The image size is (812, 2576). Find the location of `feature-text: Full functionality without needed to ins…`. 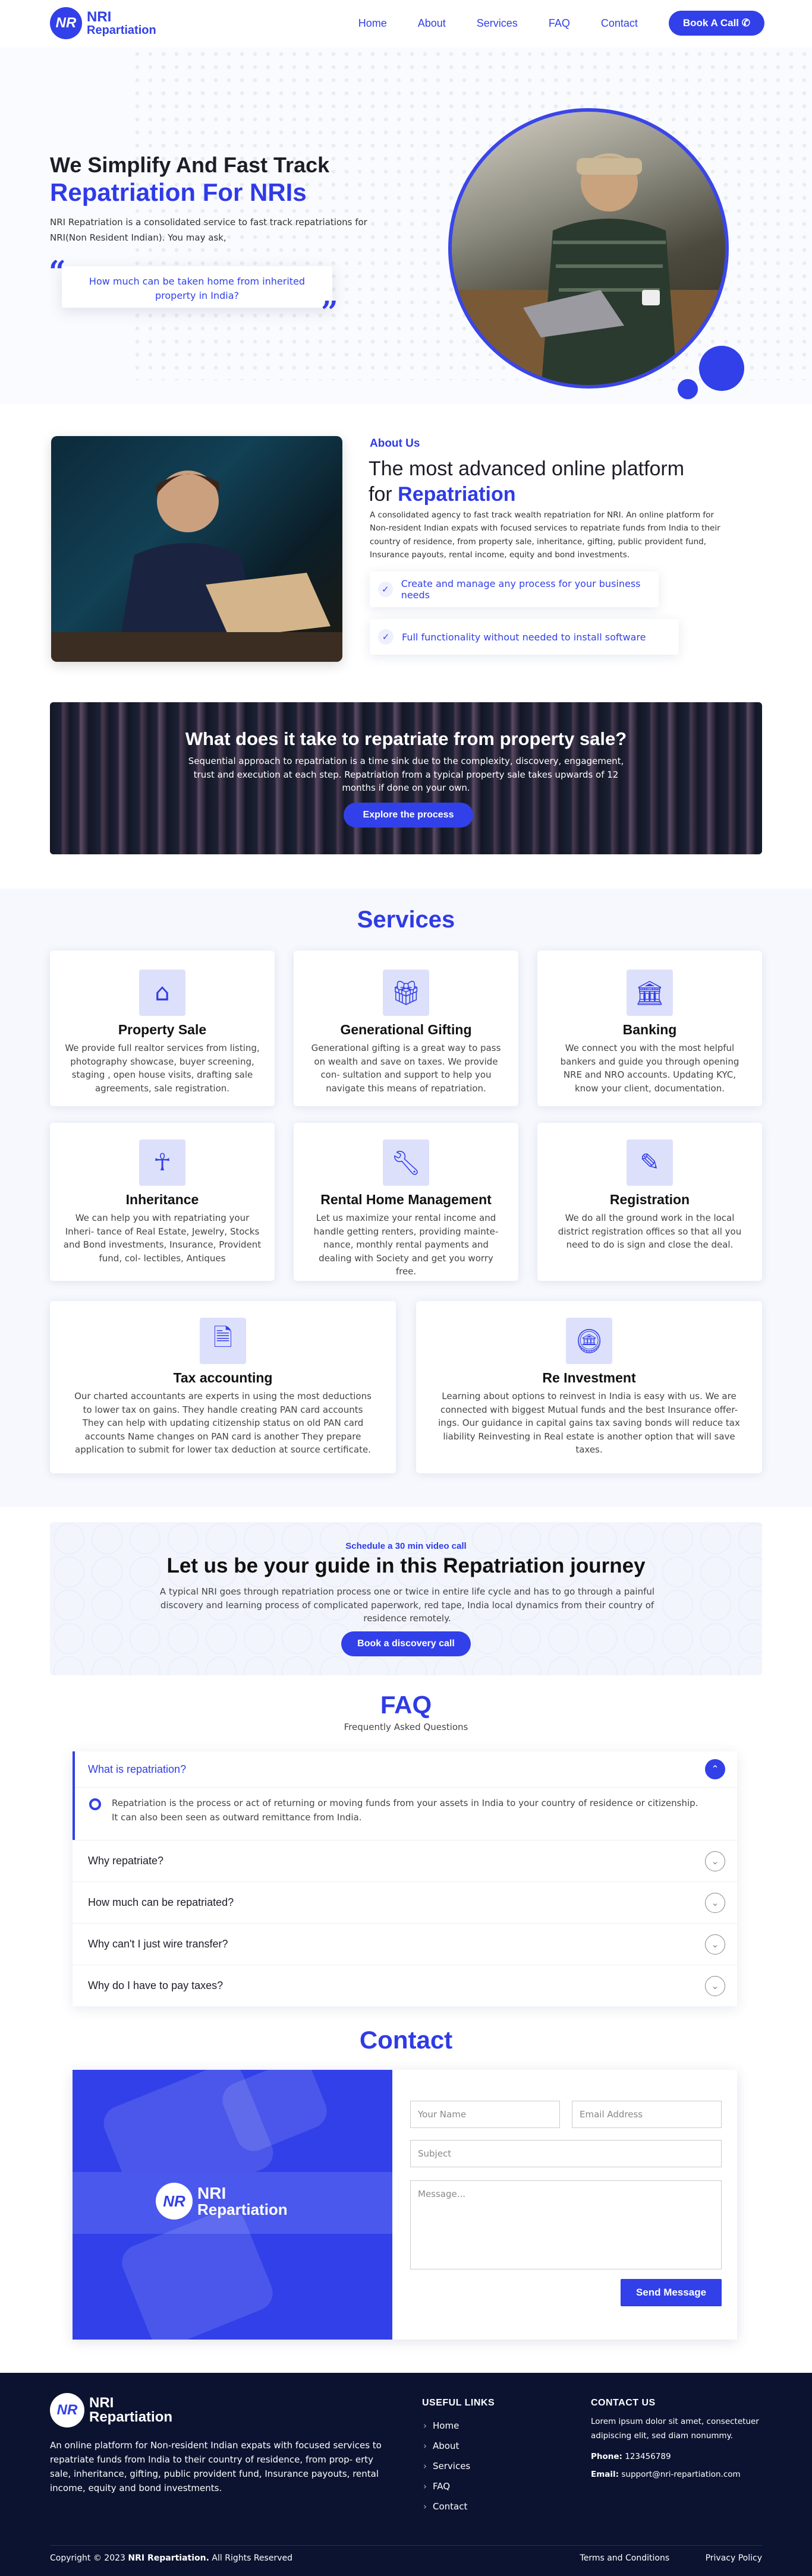

feature-text: Full functionality without needed to ins… is located at coordinates (524, 637).